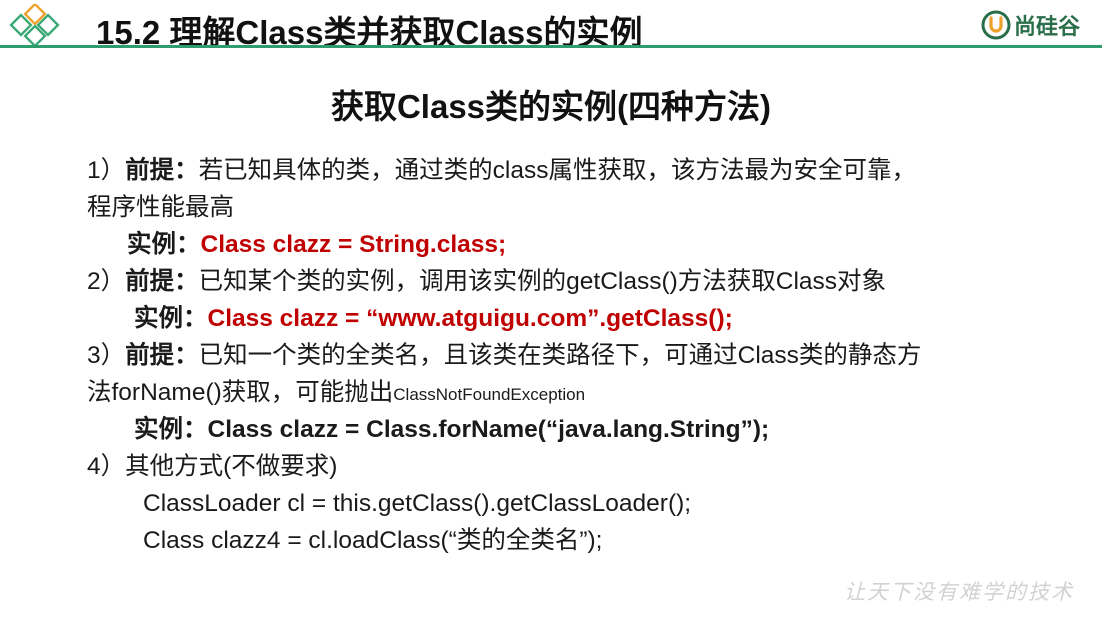 Image resolution: width=1102 pixels, height=619 pixels. What do you see at coordinates (582, 207) in the screenshot?
I see `method-1-line-2: 程序性能最高` at bounding box center [582, 207].